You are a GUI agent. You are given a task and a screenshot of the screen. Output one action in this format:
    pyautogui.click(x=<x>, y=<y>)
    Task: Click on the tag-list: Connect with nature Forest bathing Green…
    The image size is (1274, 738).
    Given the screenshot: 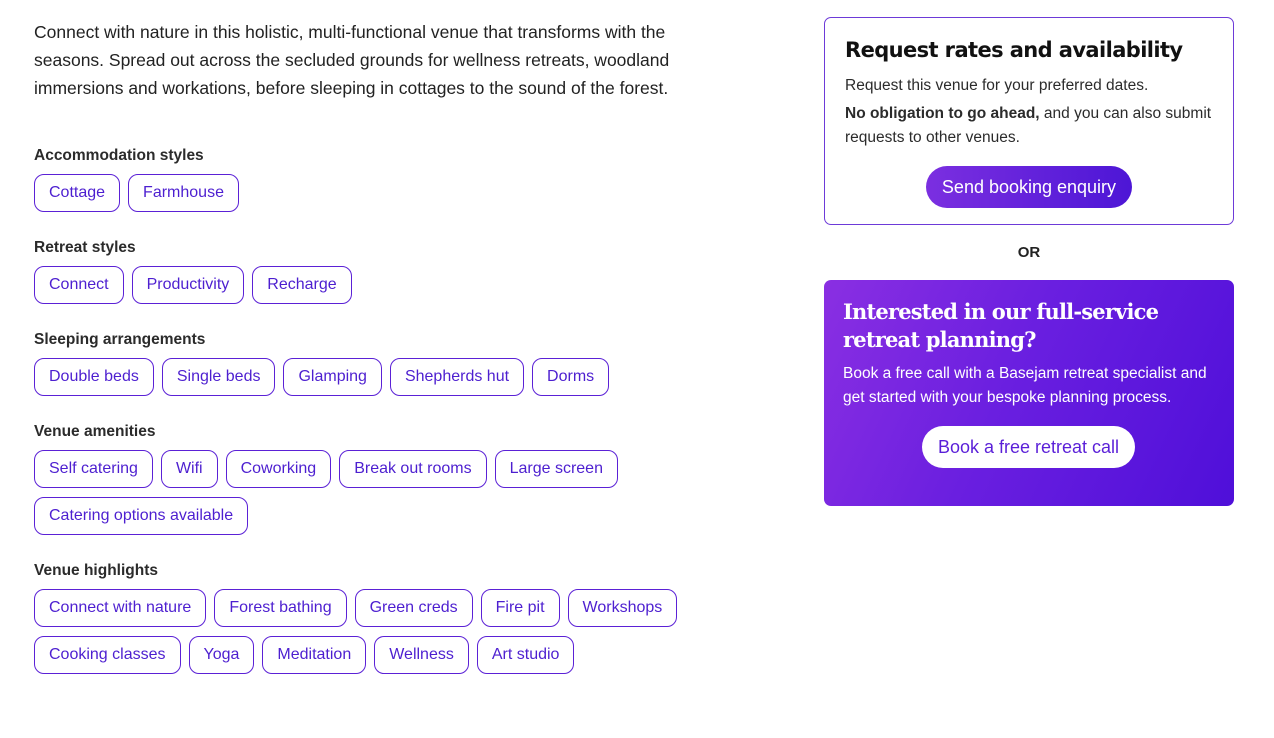 What is the action you would take?
    pyautogui.click(x=374, y=631)
    